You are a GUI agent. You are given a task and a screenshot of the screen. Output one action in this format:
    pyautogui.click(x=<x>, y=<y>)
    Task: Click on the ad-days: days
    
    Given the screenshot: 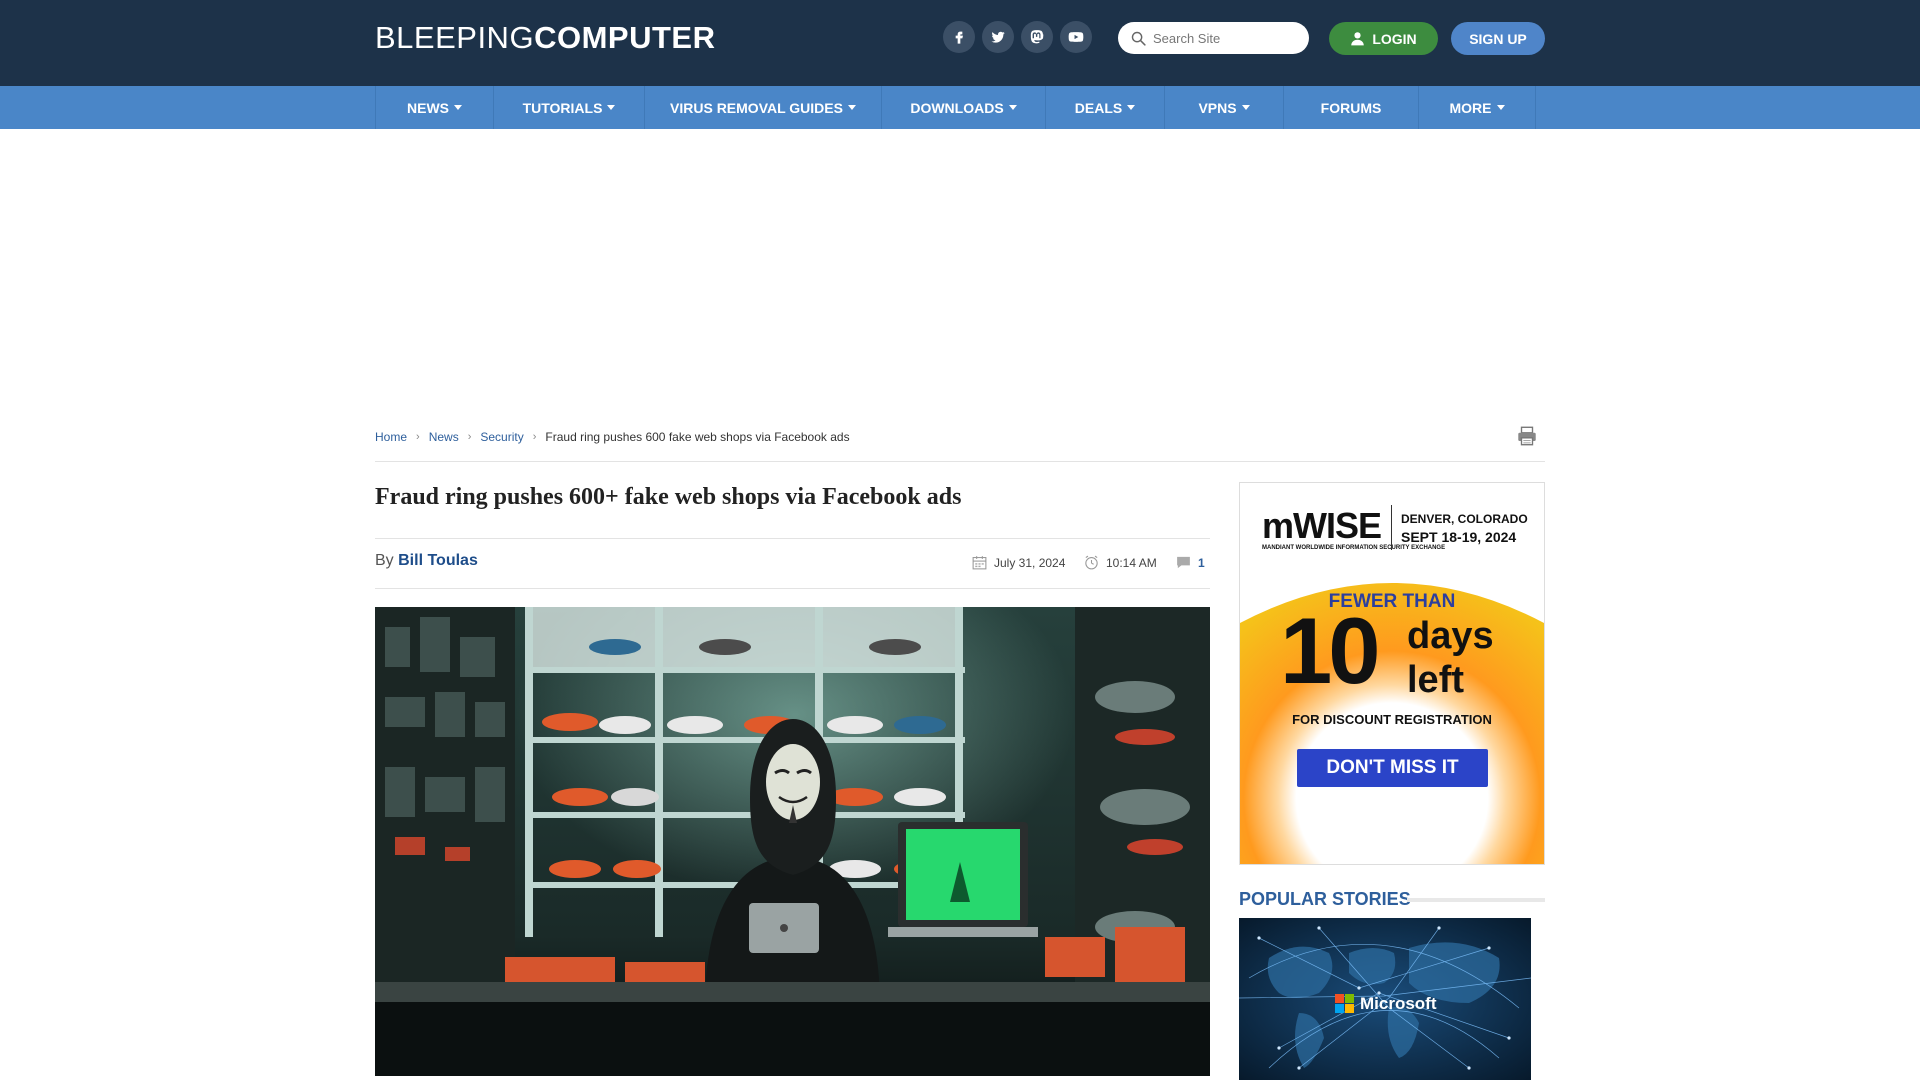 What is the action you would take?
    pyautogui.click(x=1450, y=636)
    